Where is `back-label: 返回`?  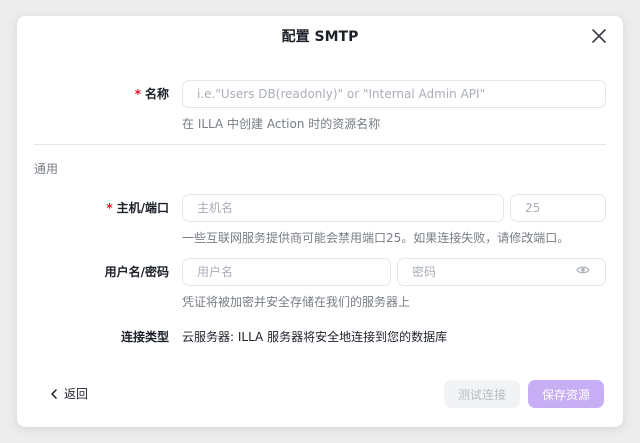
back-label: 返回 is located at coordinates (76, 394).